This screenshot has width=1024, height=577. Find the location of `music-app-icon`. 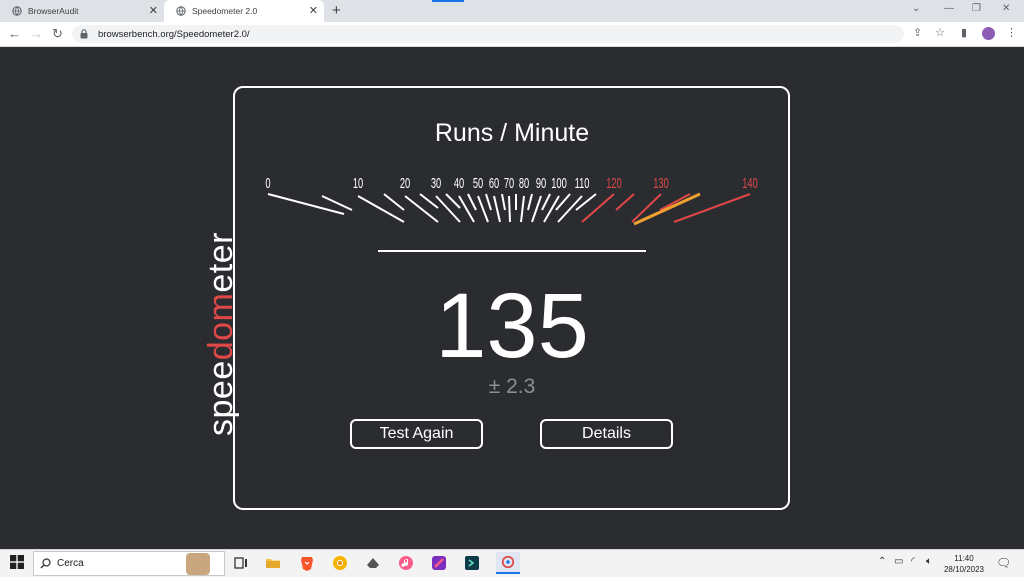

music-app-icon is located at coordinates (406, 563).